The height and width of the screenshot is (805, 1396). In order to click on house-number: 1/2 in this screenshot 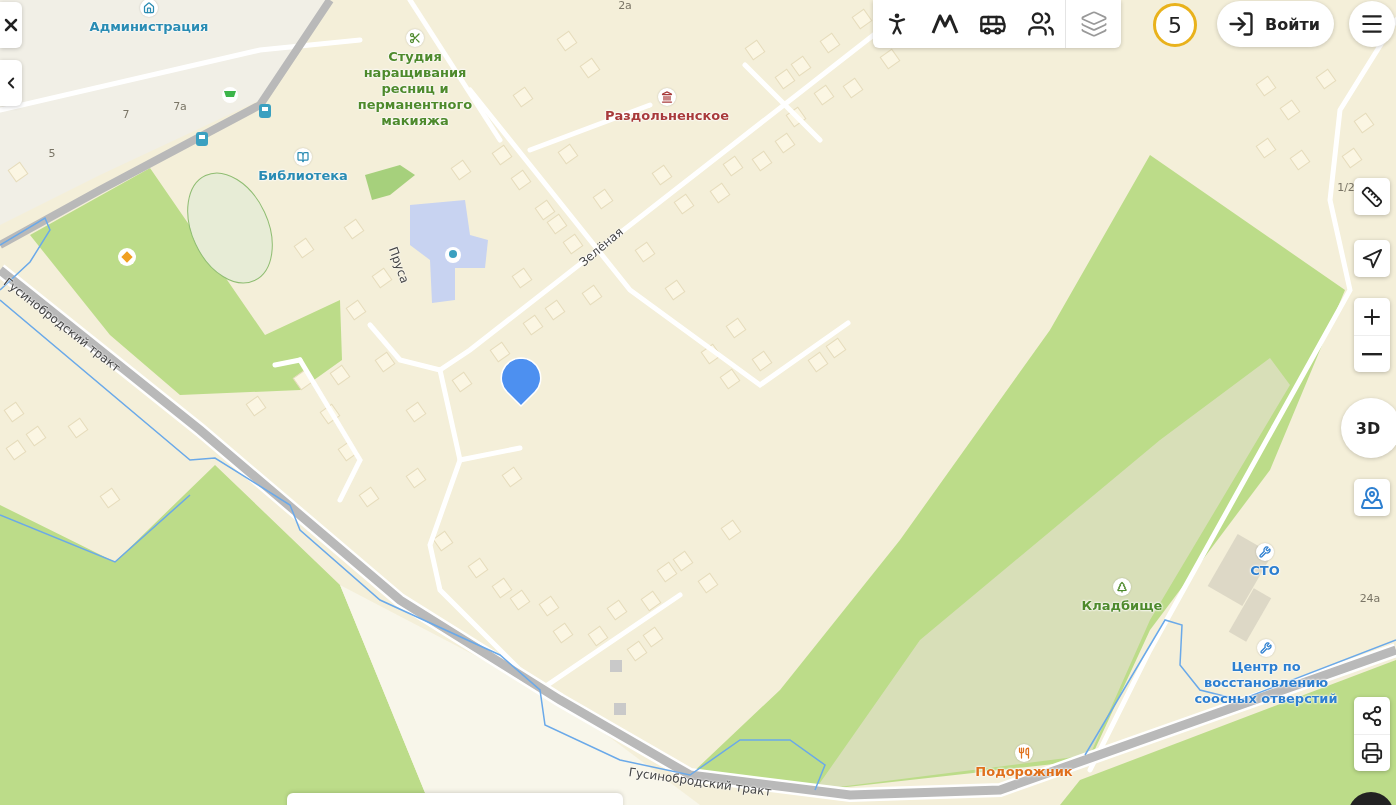, I will do `click(1346, 187)`.